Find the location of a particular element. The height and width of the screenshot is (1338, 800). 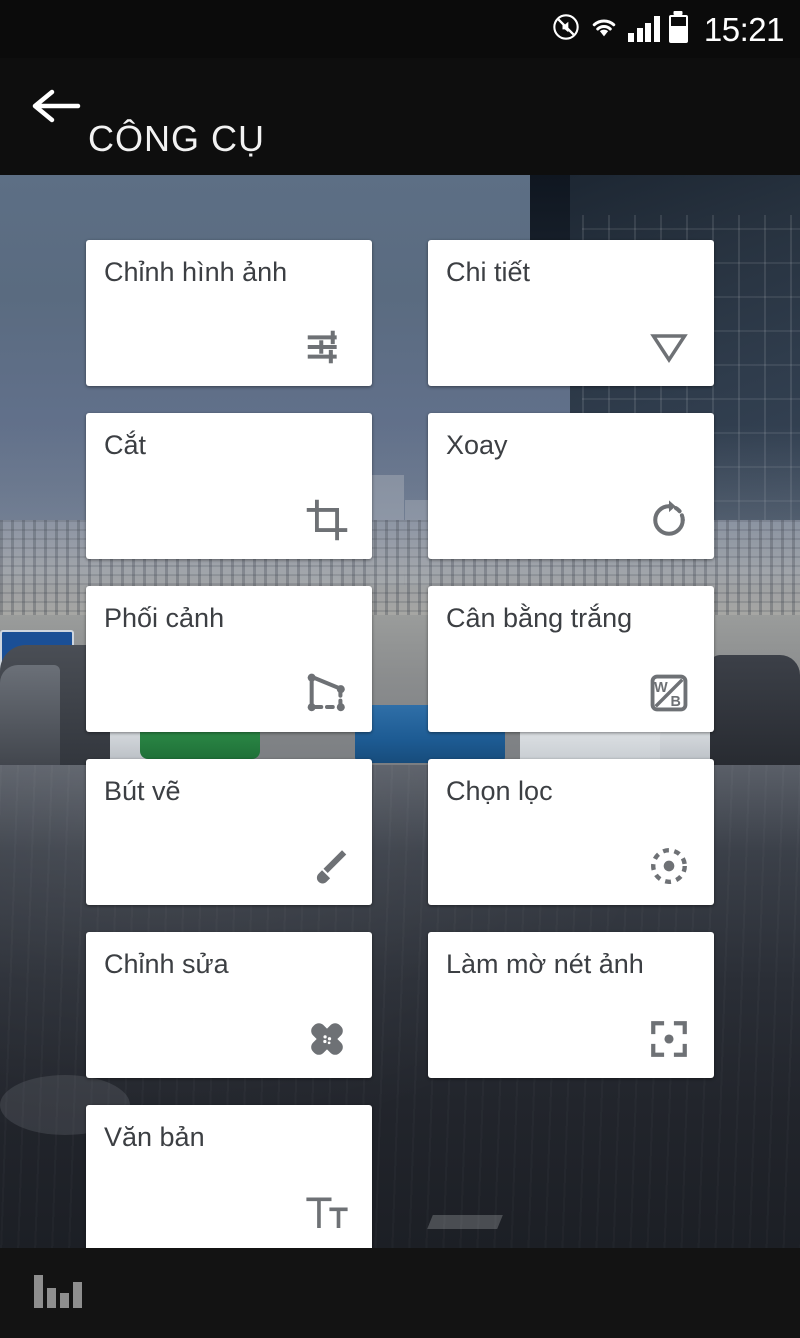

healing-icon is located at coordinates (327, 1039).